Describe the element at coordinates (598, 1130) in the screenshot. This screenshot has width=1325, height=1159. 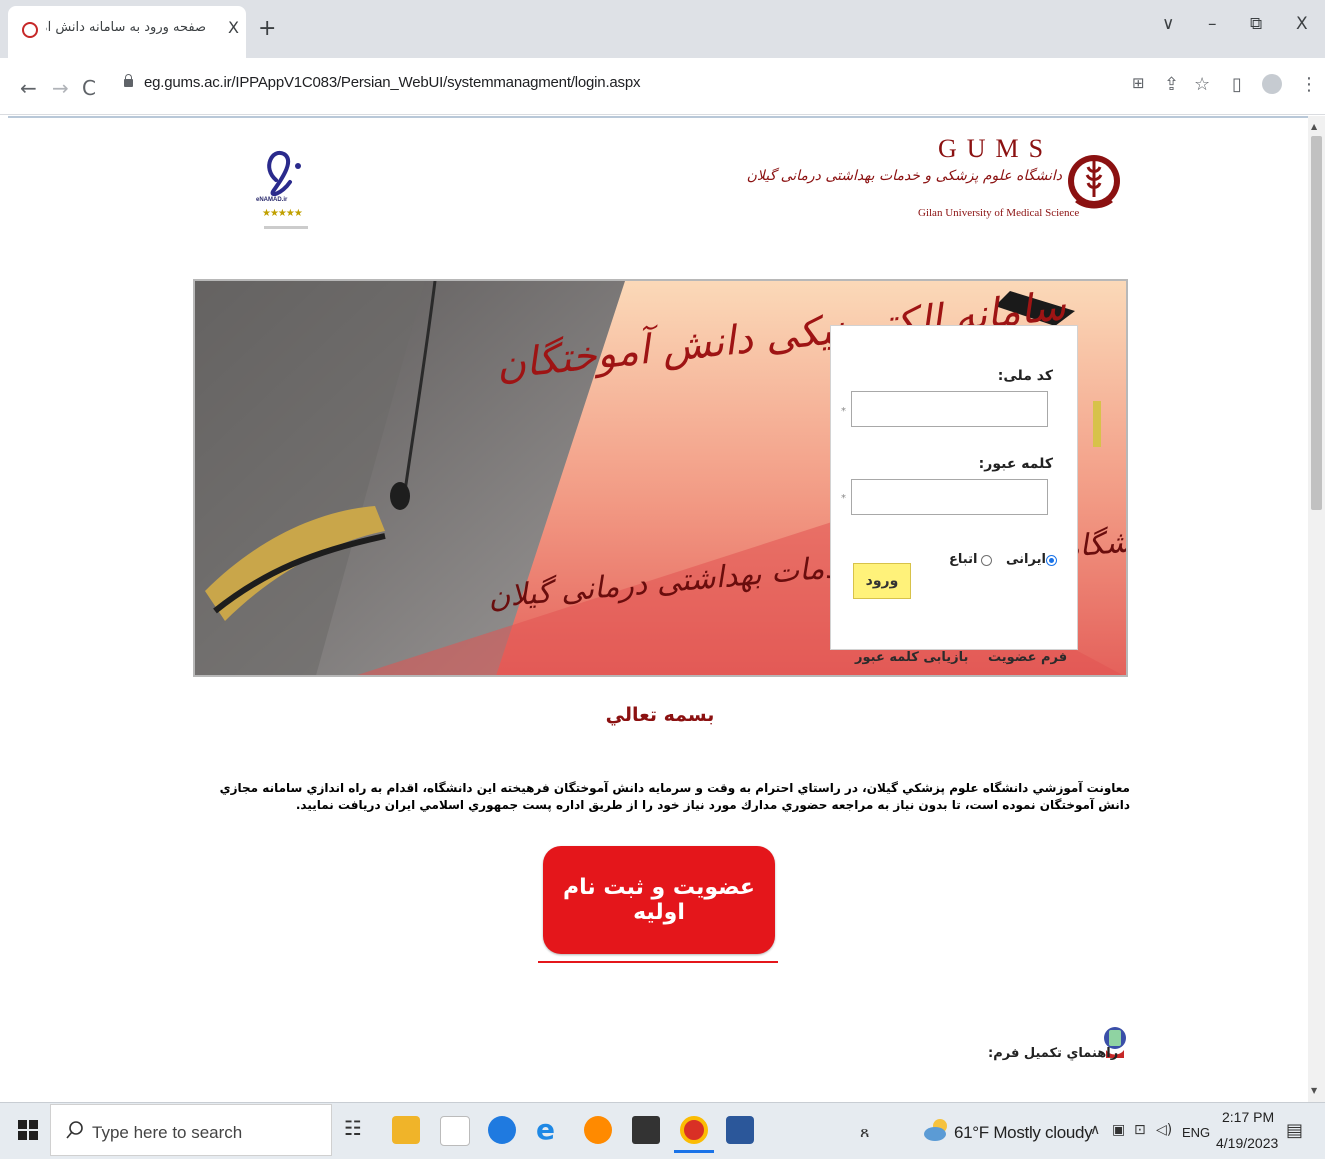
I see `firefox-icon` at that location.